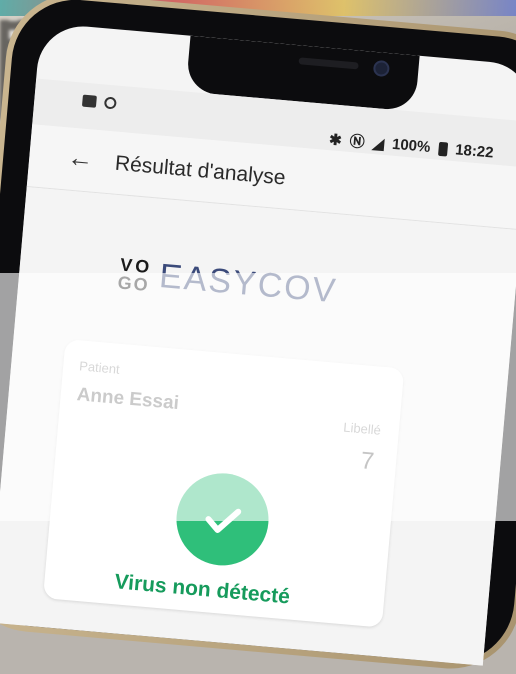 The width and height of the screenshot is (516, 674). I want to click on libelle-label: Libellé, so click(362, 428).